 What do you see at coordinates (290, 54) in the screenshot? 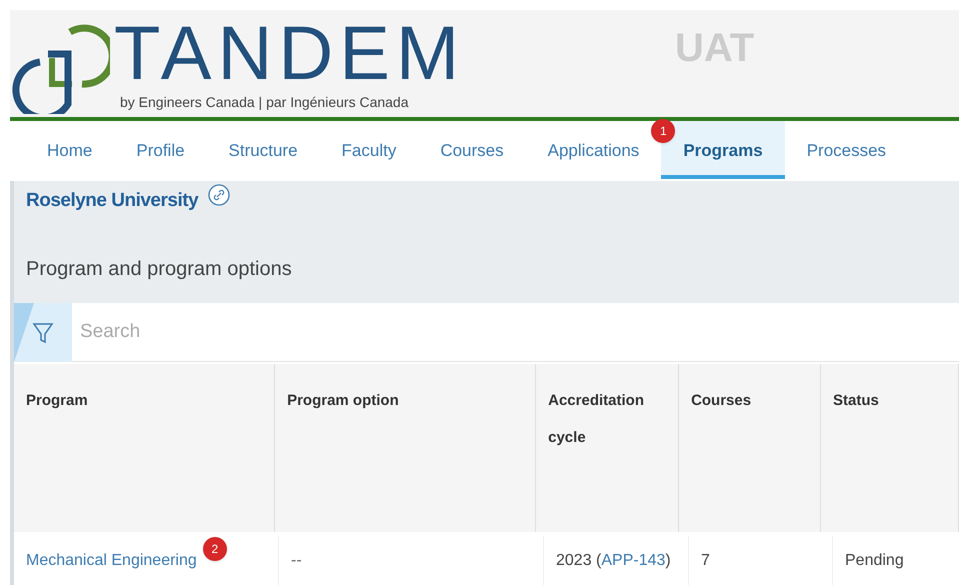
I see `logo-wordmark: TANDEM` at bounding box center [290, 54].